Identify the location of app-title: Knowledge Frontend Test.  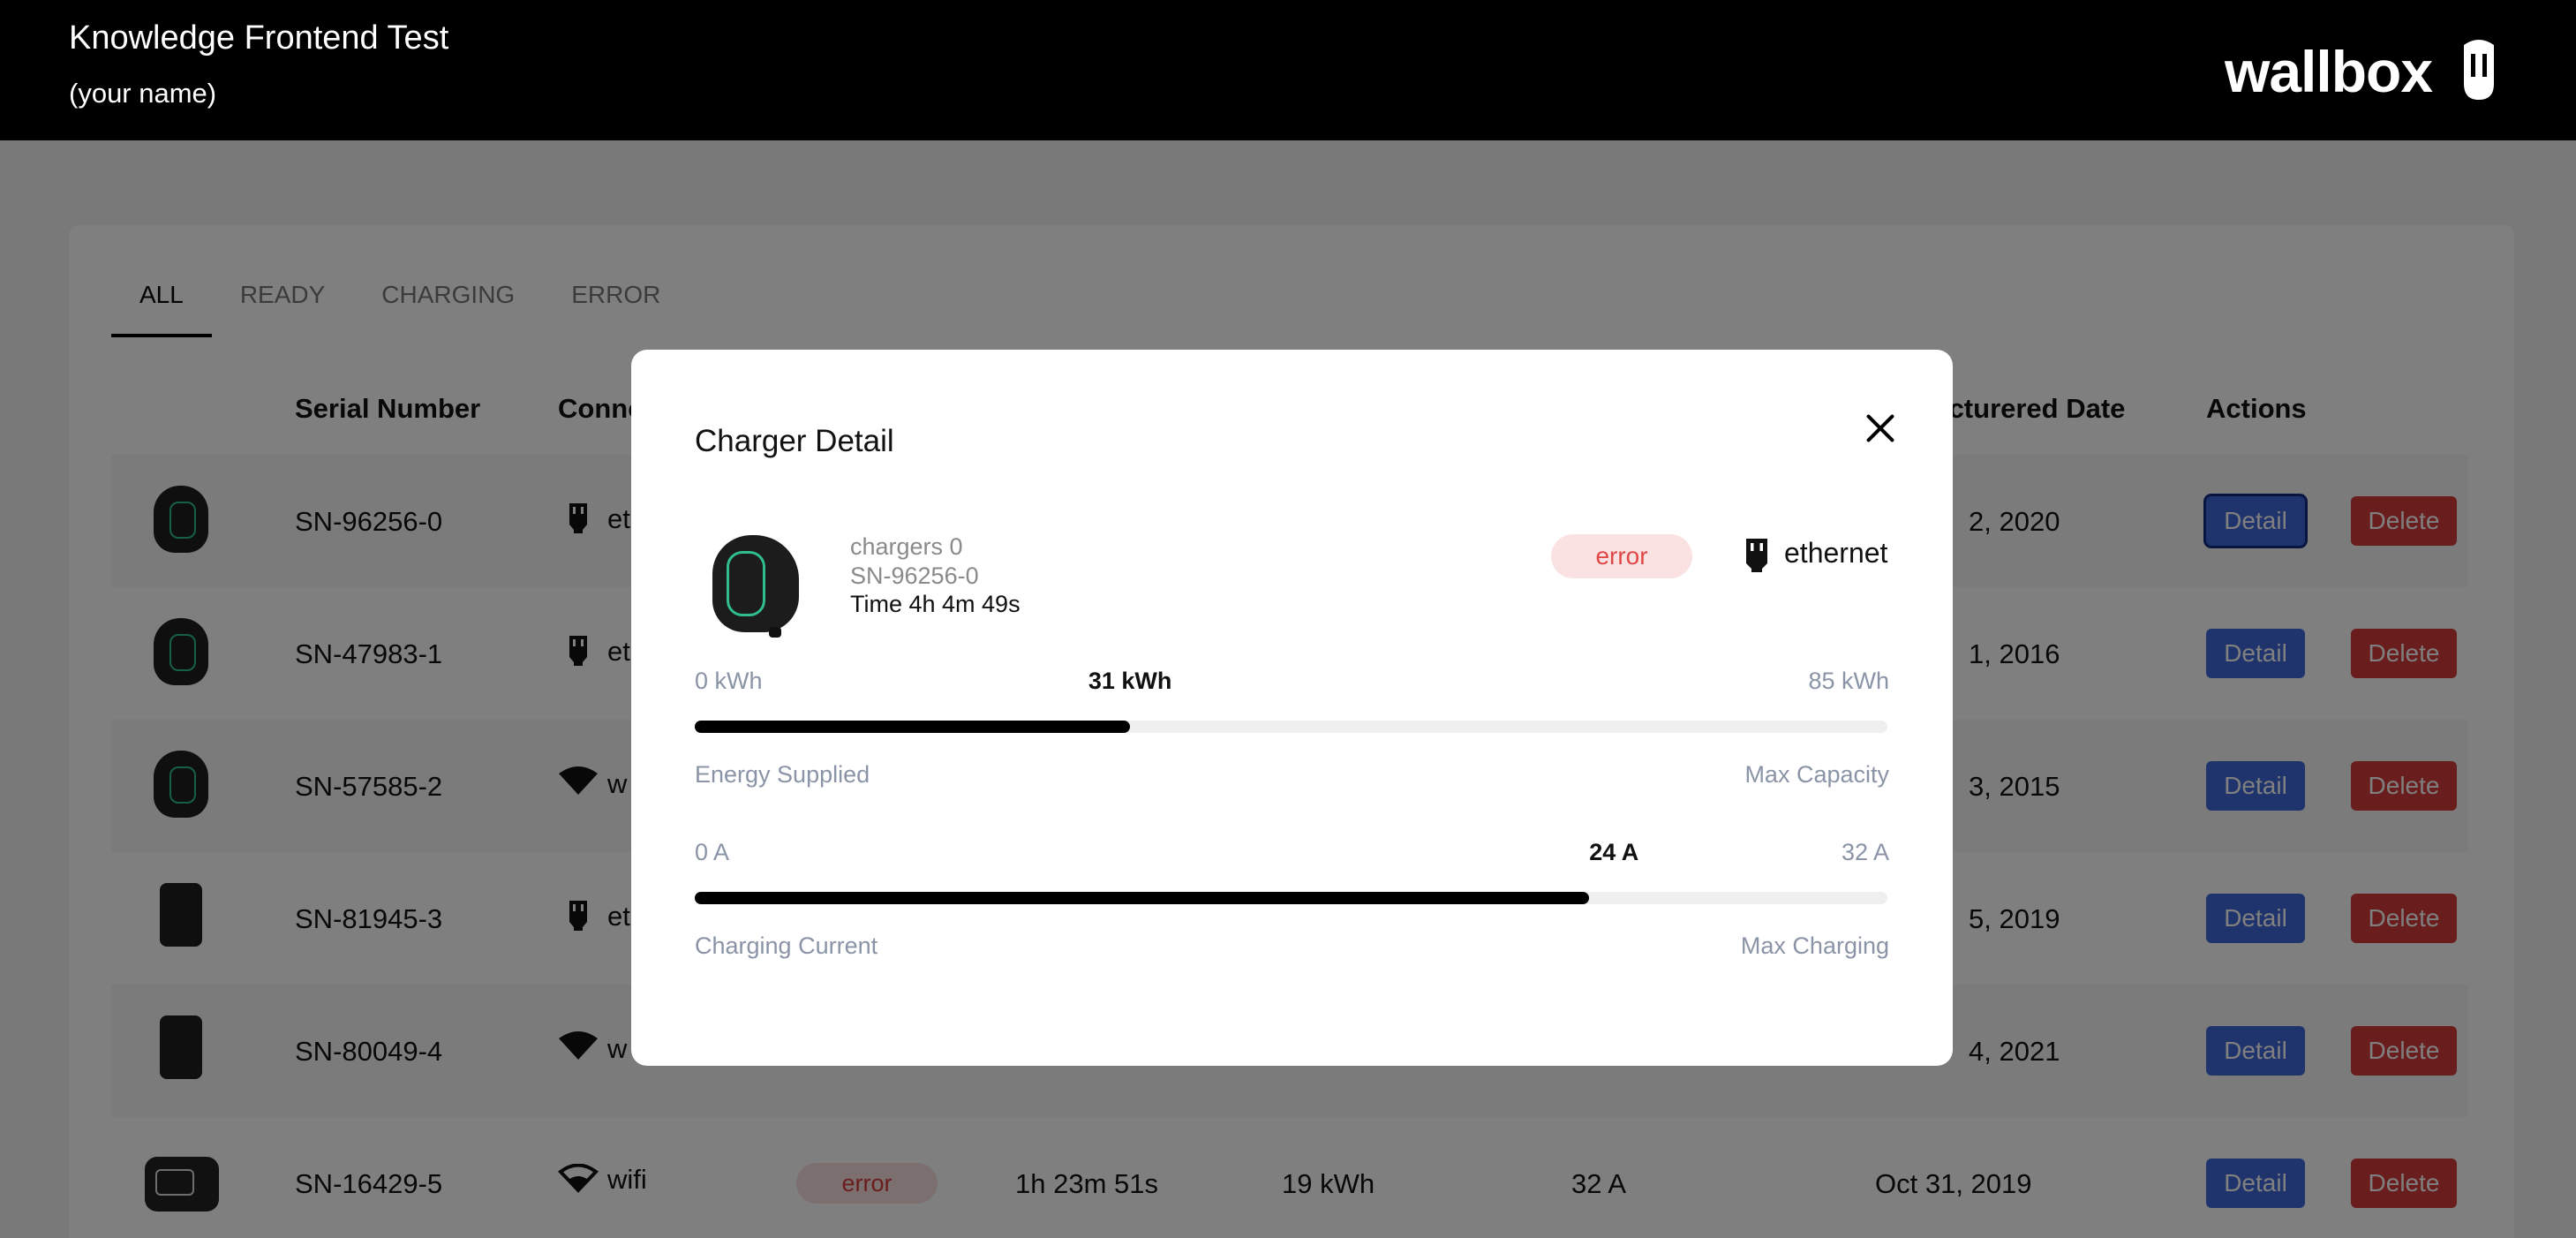
(259, 38).